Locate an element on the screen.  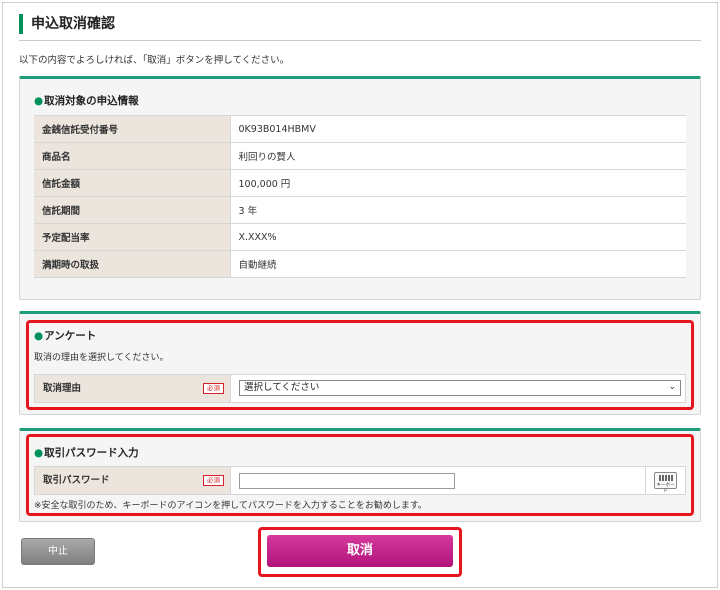
row-label: 信託期間 is located at coordinates (132, 210).